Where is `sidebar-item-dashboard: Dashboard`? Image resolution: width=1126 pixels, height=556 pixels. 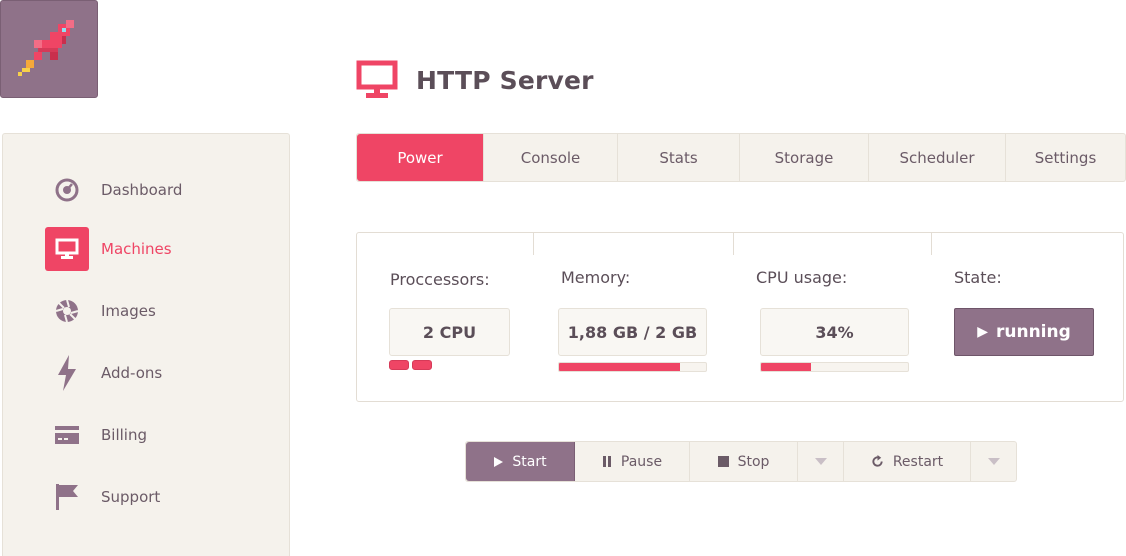 sidebar-item-dashboard: Dashboard is located at coordinates (160, 190).